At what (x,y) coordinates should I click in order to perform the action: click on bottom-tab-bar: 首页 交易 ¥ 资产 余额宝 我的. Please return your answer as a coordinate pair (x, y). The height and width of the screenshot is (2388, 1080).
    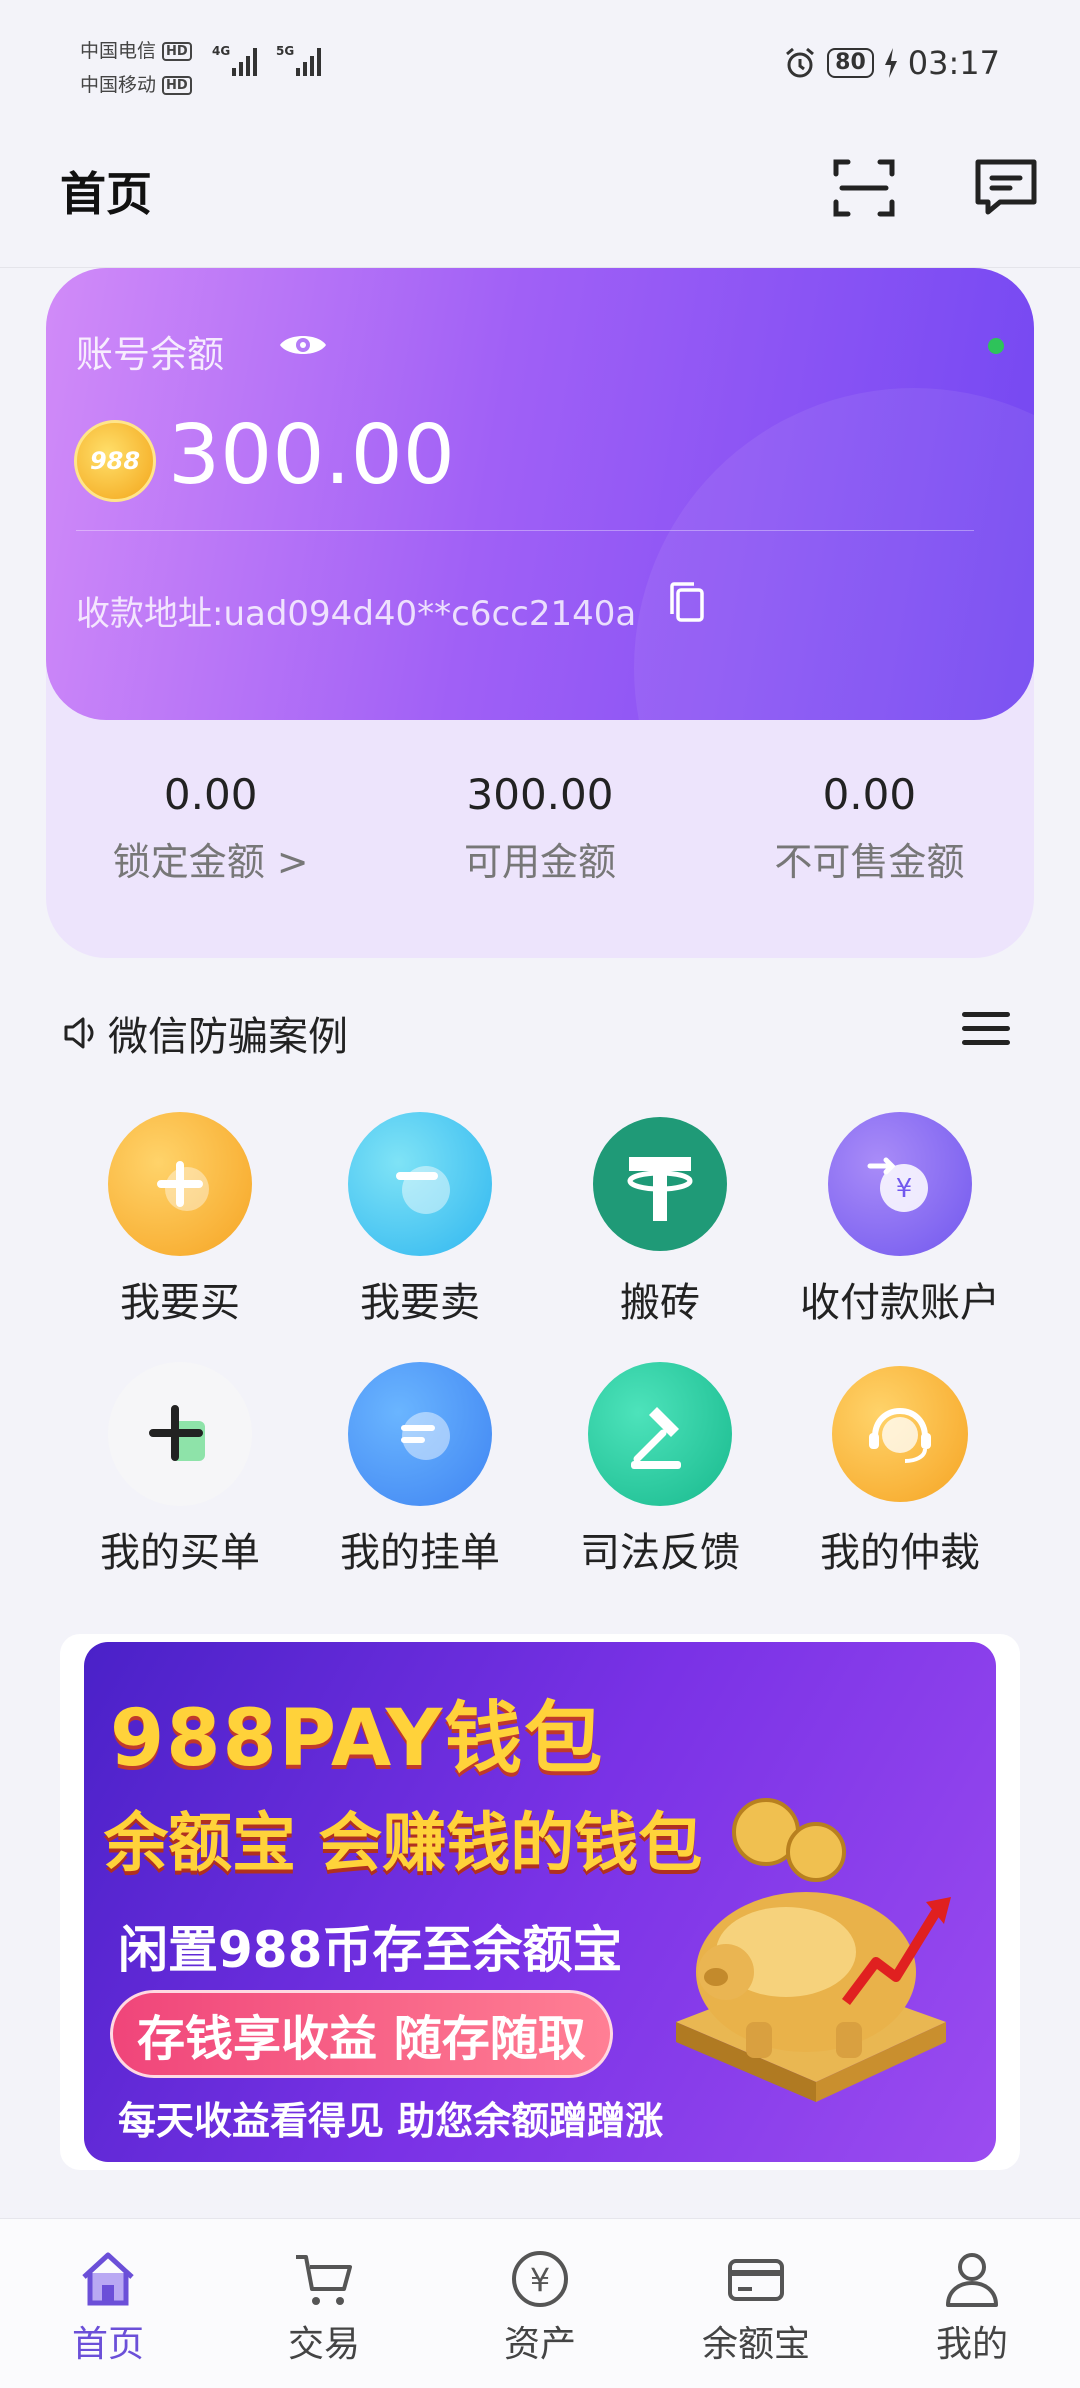
    Looking at the image, I should click on (540, 2303).